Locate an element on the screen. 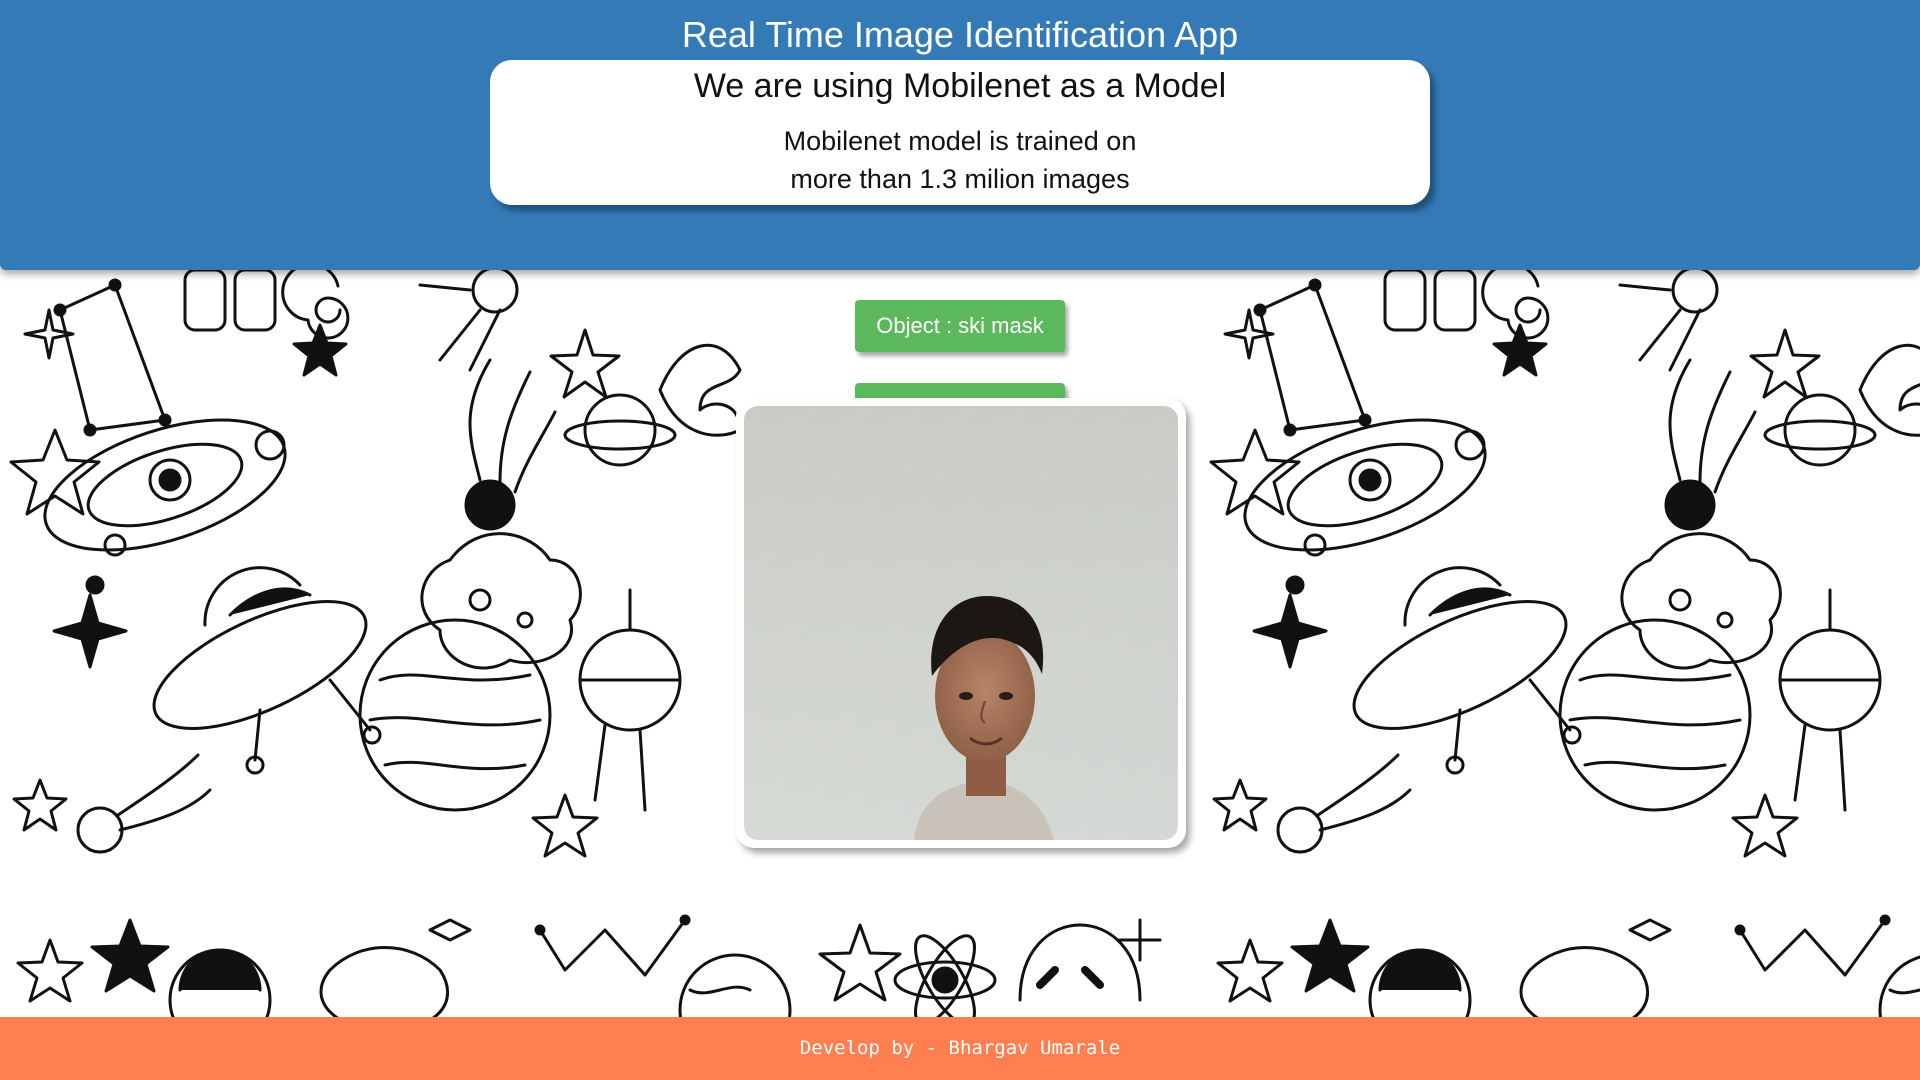  webcam-feed is located at coordinates (961, 623).